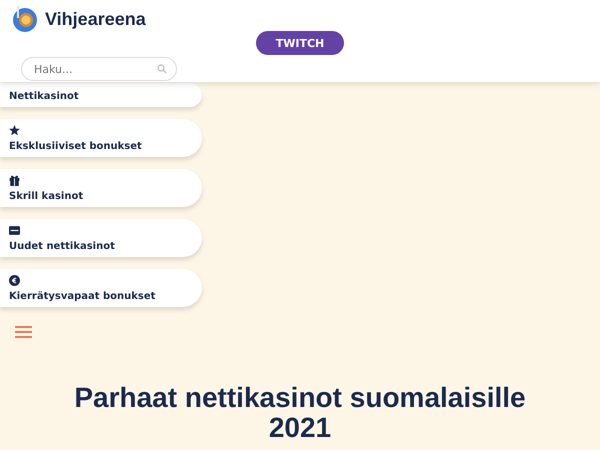 This screenshot has width=600, height=450. What do you see at coordinates (162, 69) in the screenshot?
I see `search-icon` at bounding box center [162, 69].